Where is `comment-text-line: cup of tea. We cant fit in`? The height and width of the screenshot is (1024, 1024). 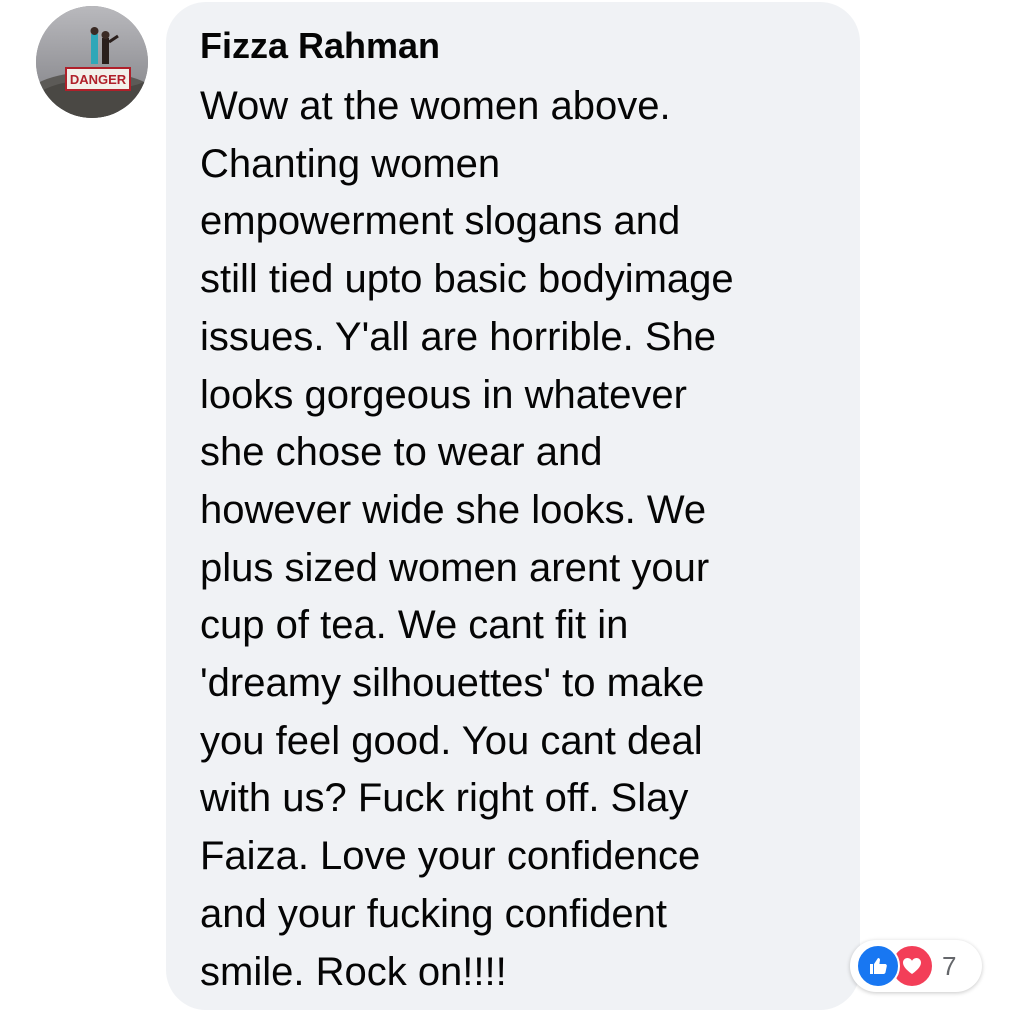 comment-text-line: cup of tea. We cant fit in is located at coordinates (414, 625).